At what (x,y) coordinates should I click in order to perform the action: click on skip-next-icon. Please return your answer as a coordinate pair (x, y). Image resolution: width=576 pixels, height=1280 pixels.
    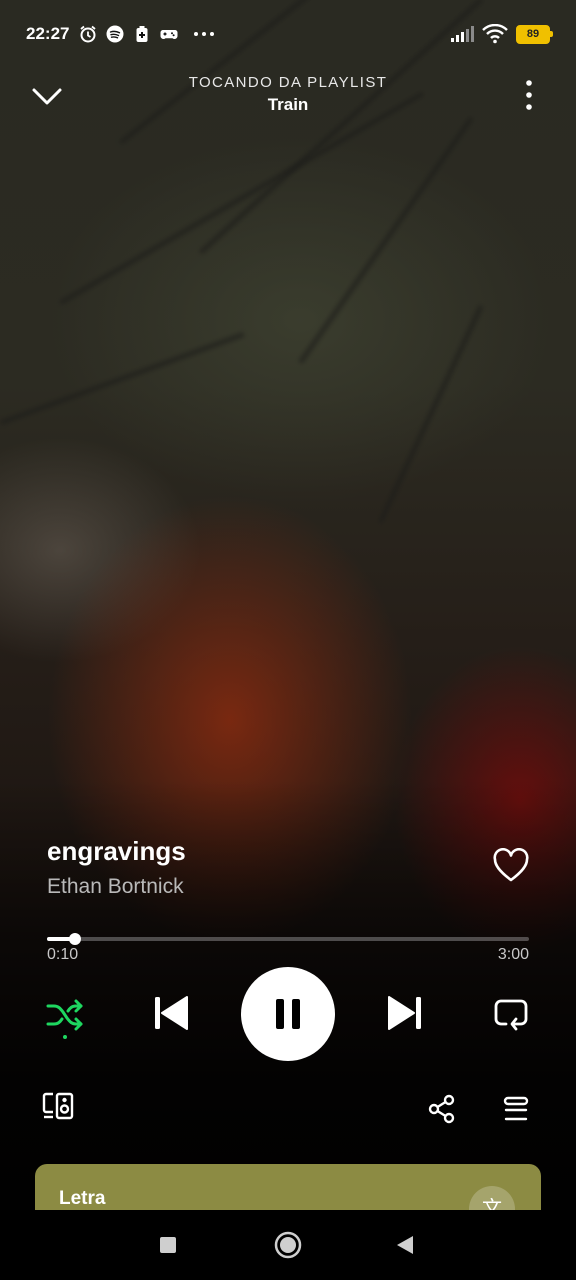
    Looking at the image, I should click on (405, 1013).